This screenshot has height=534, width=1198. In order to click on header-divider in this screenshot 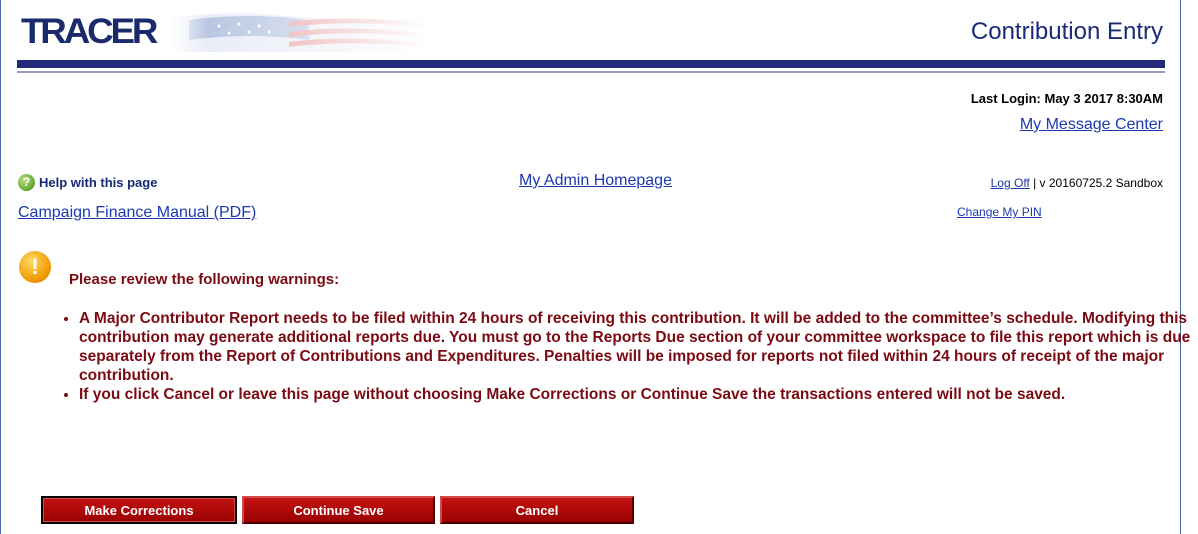, I will do `click(591, 64)`.